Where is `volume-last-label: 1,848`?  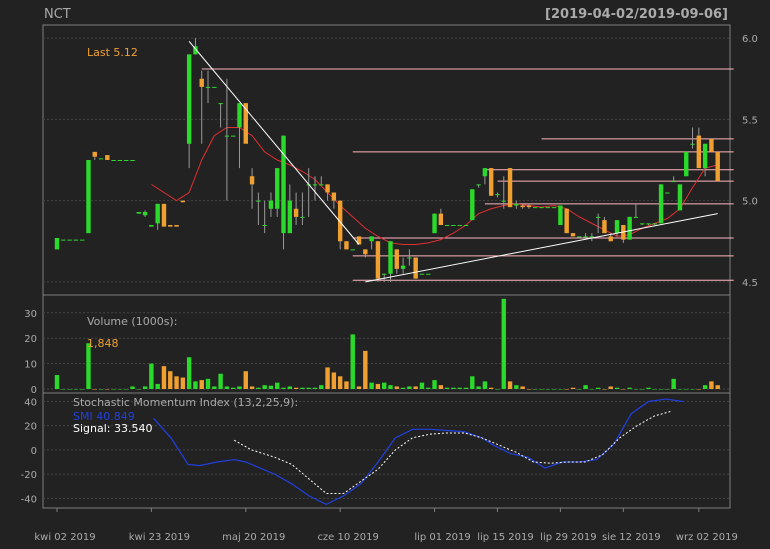
volume-last-label: 1,848 is located at coordinates (103, 343).